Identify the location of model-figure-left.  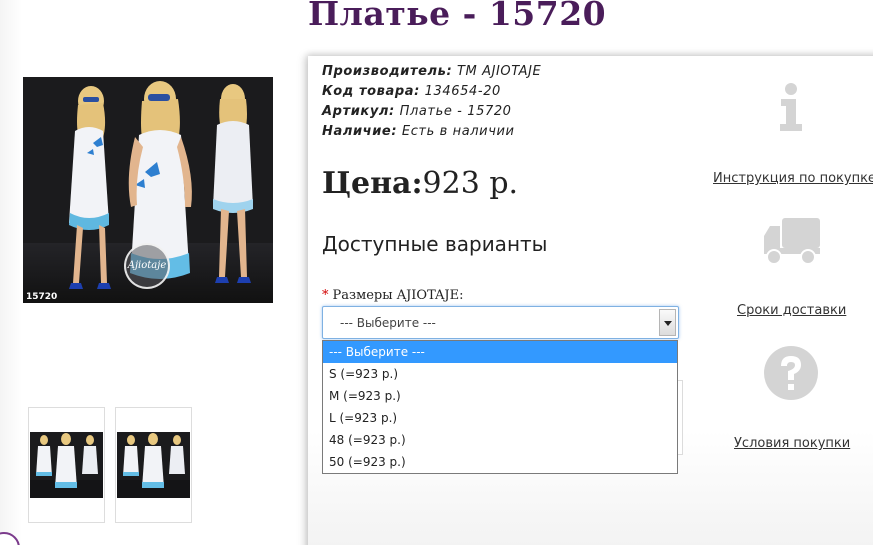
(90, 187).